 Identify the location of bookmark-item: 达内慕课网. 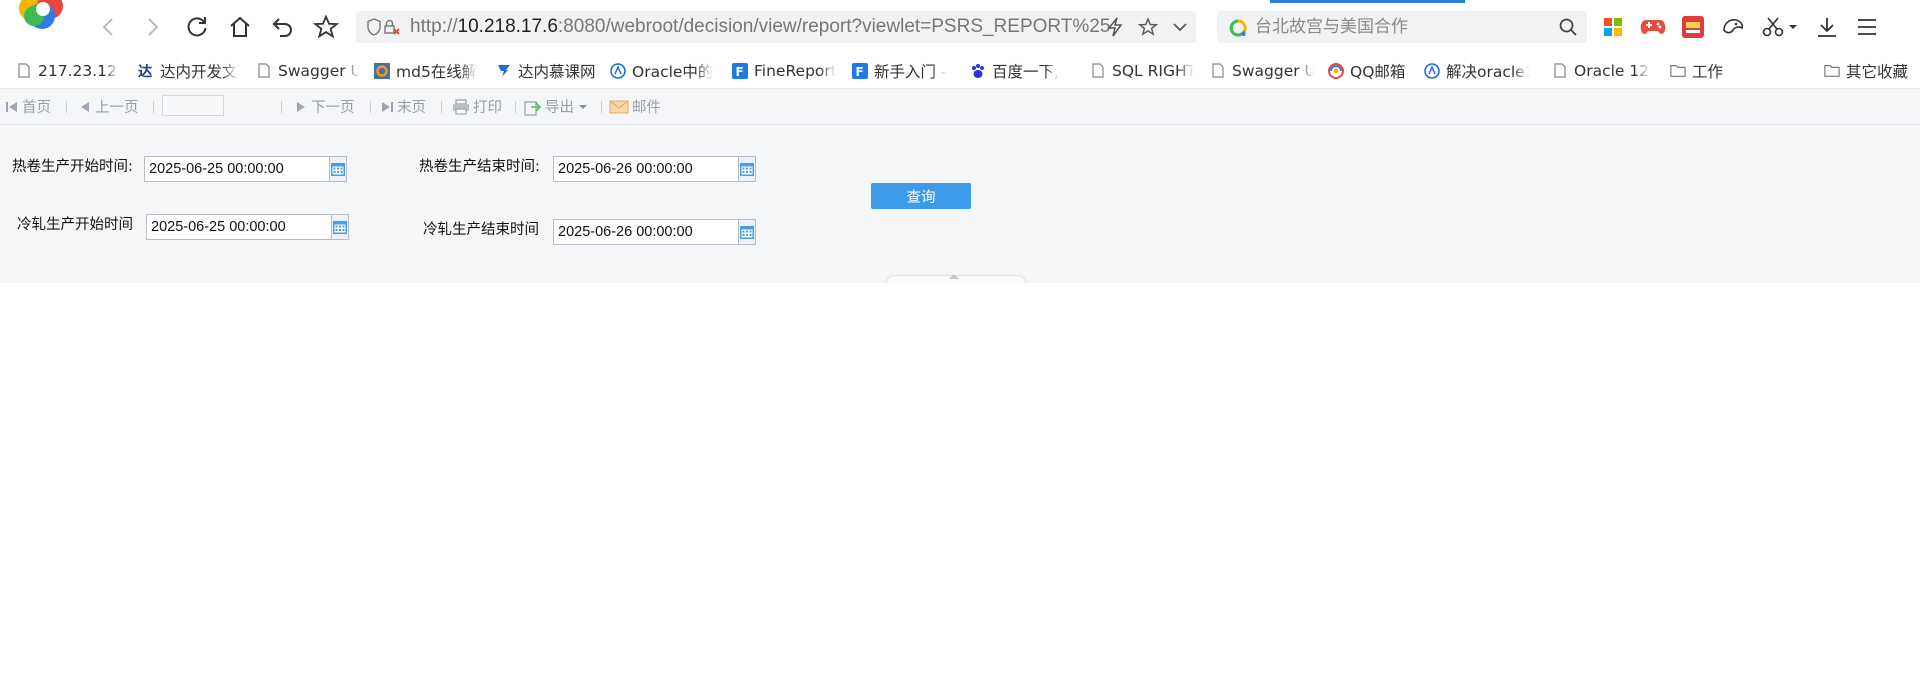
(548, 70).